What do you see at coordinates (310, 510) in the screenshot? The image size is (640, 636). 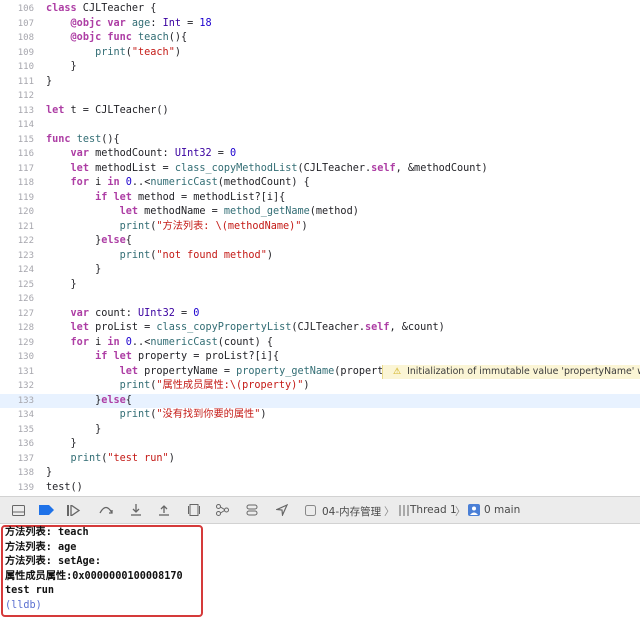 I see `scheme-app-icon` at bounding box center [310, 510].